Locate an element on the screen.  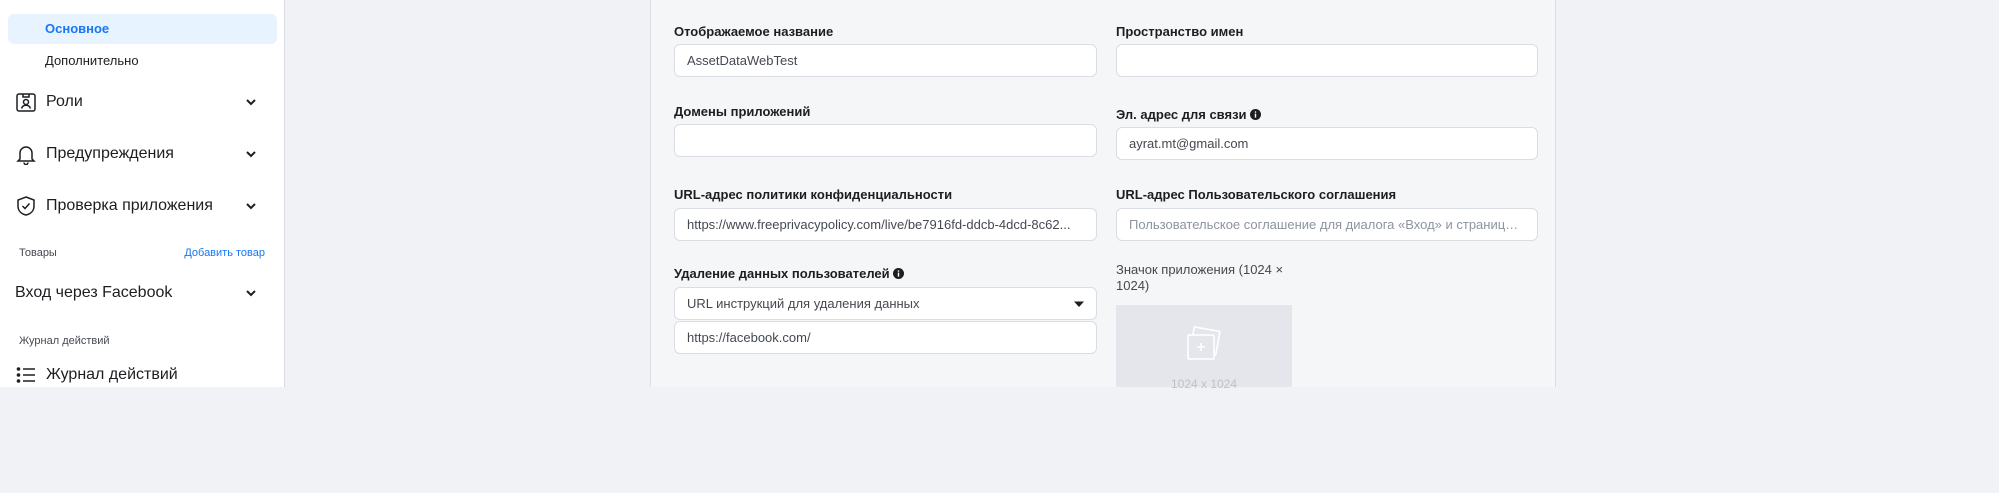
app-icon-dimensions: 1024 x 1024 is located at coordinates (1204, 384).